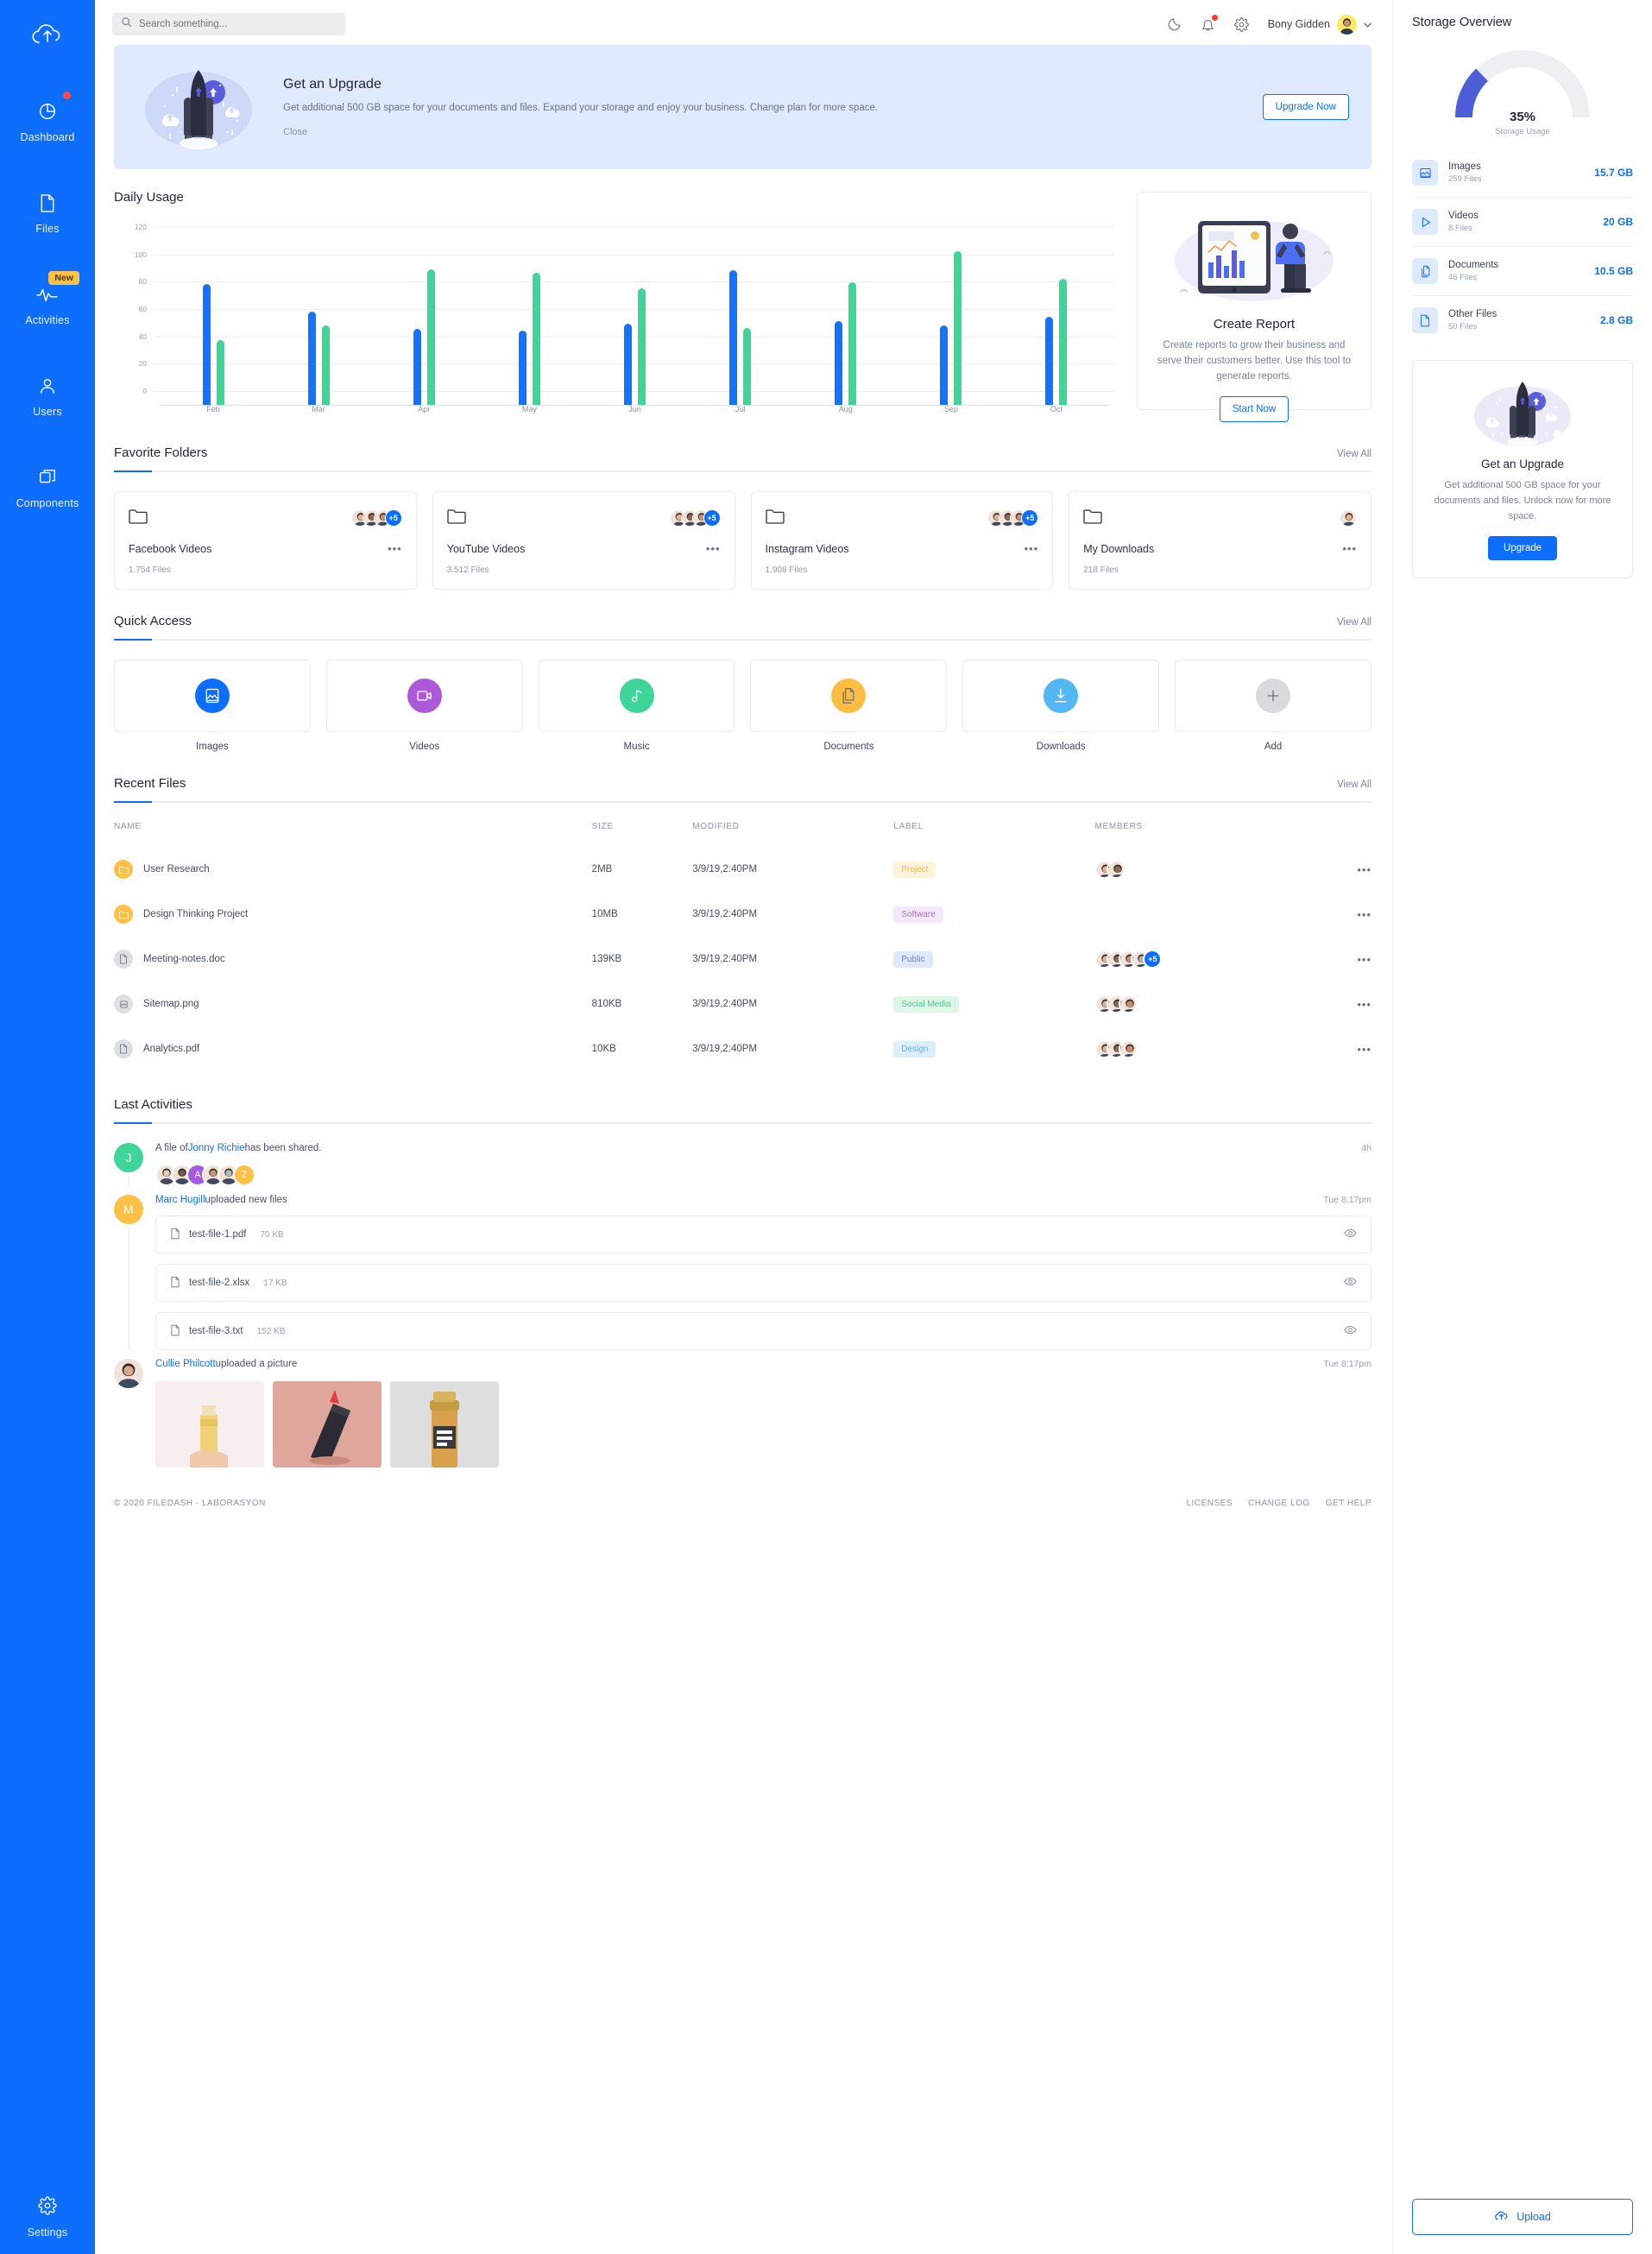  I want to click on activity-file-row: test-file-3.txt 152 KB, so click(763, 1331).